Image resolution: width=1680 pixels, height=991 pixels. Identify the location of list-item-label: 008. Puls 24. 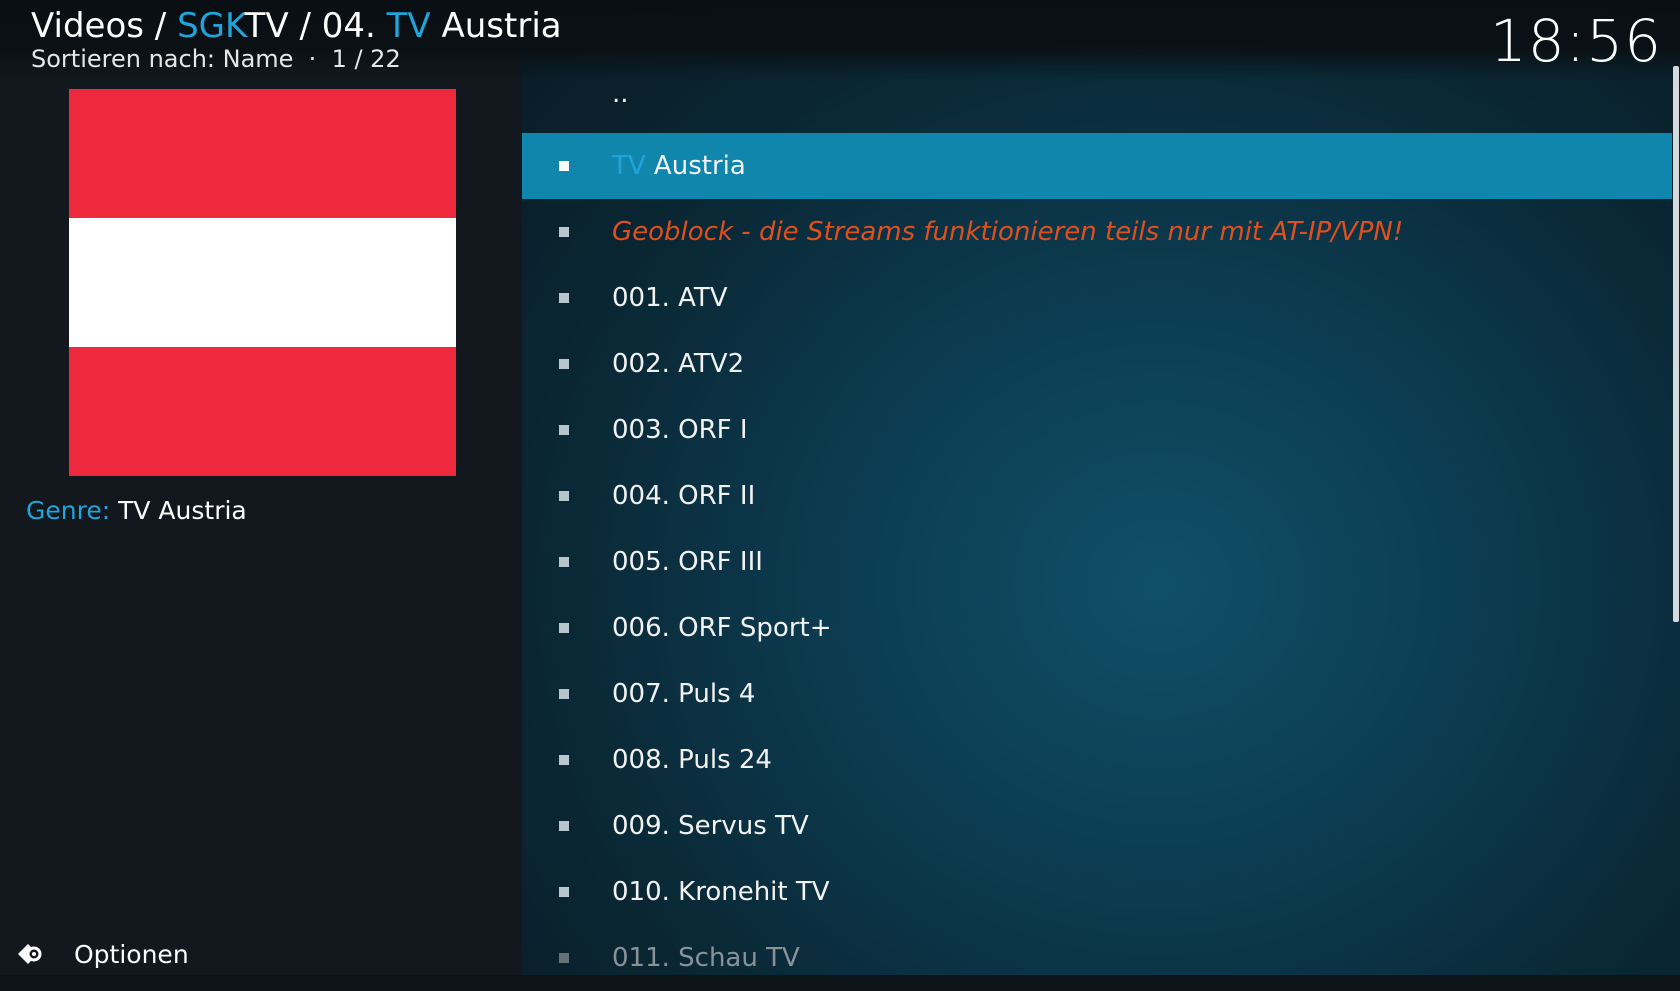
(692, 760).